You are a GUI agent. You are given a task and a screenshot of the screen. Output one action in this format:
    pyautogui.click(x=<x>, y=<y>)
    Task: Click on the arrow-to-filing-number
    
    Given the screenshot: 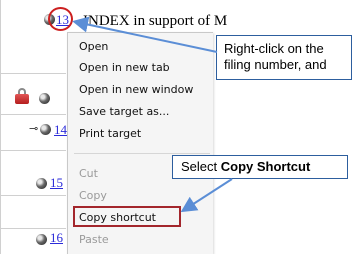 What is the action you would take?
    pyautogui.click(x=145, y=34)
    